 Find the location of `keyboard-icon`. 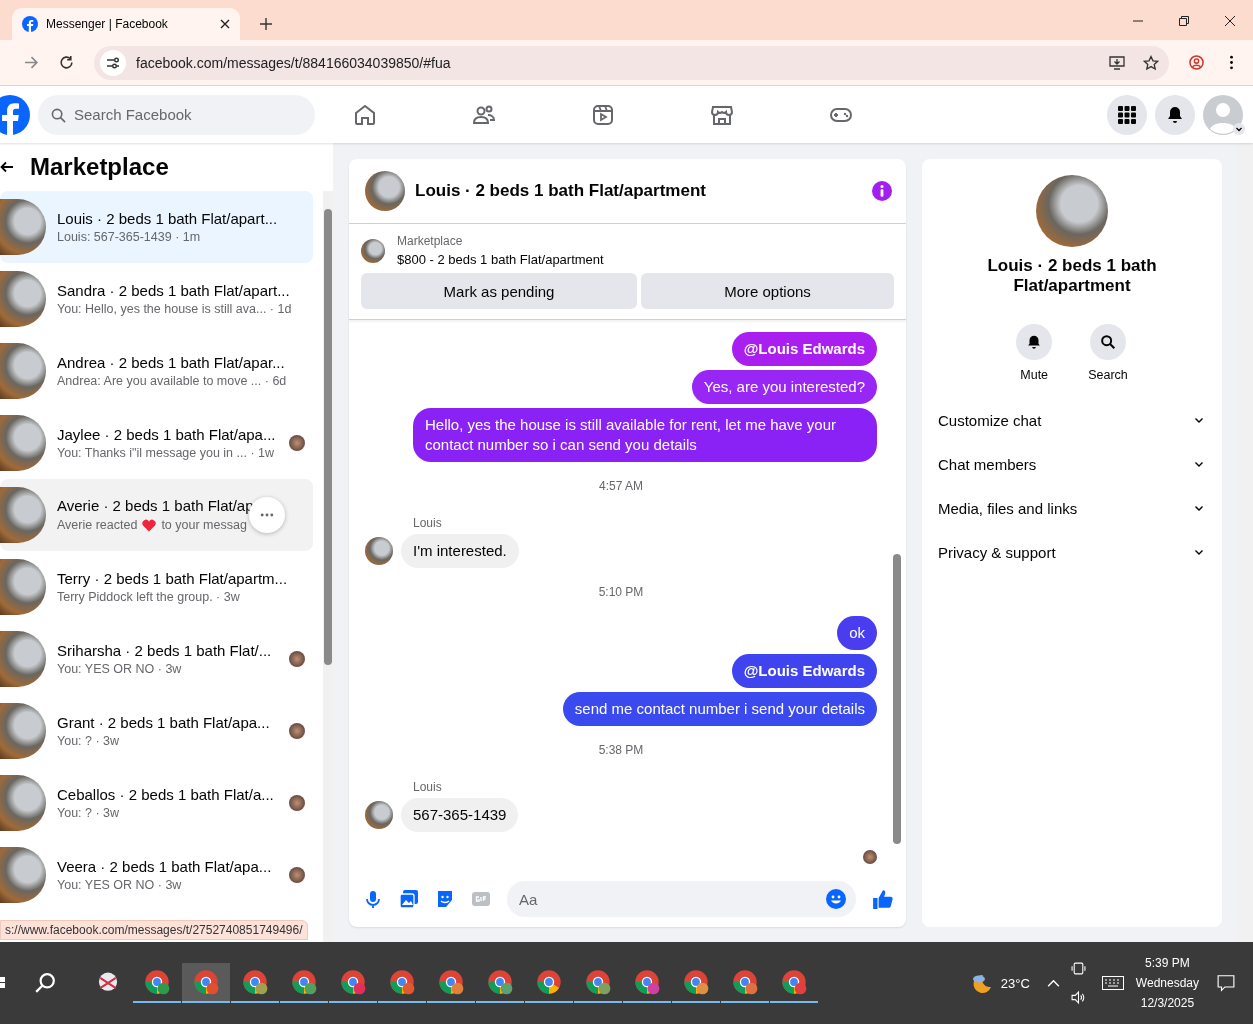

keyboard-icon is located at coordinates (1112, 983).